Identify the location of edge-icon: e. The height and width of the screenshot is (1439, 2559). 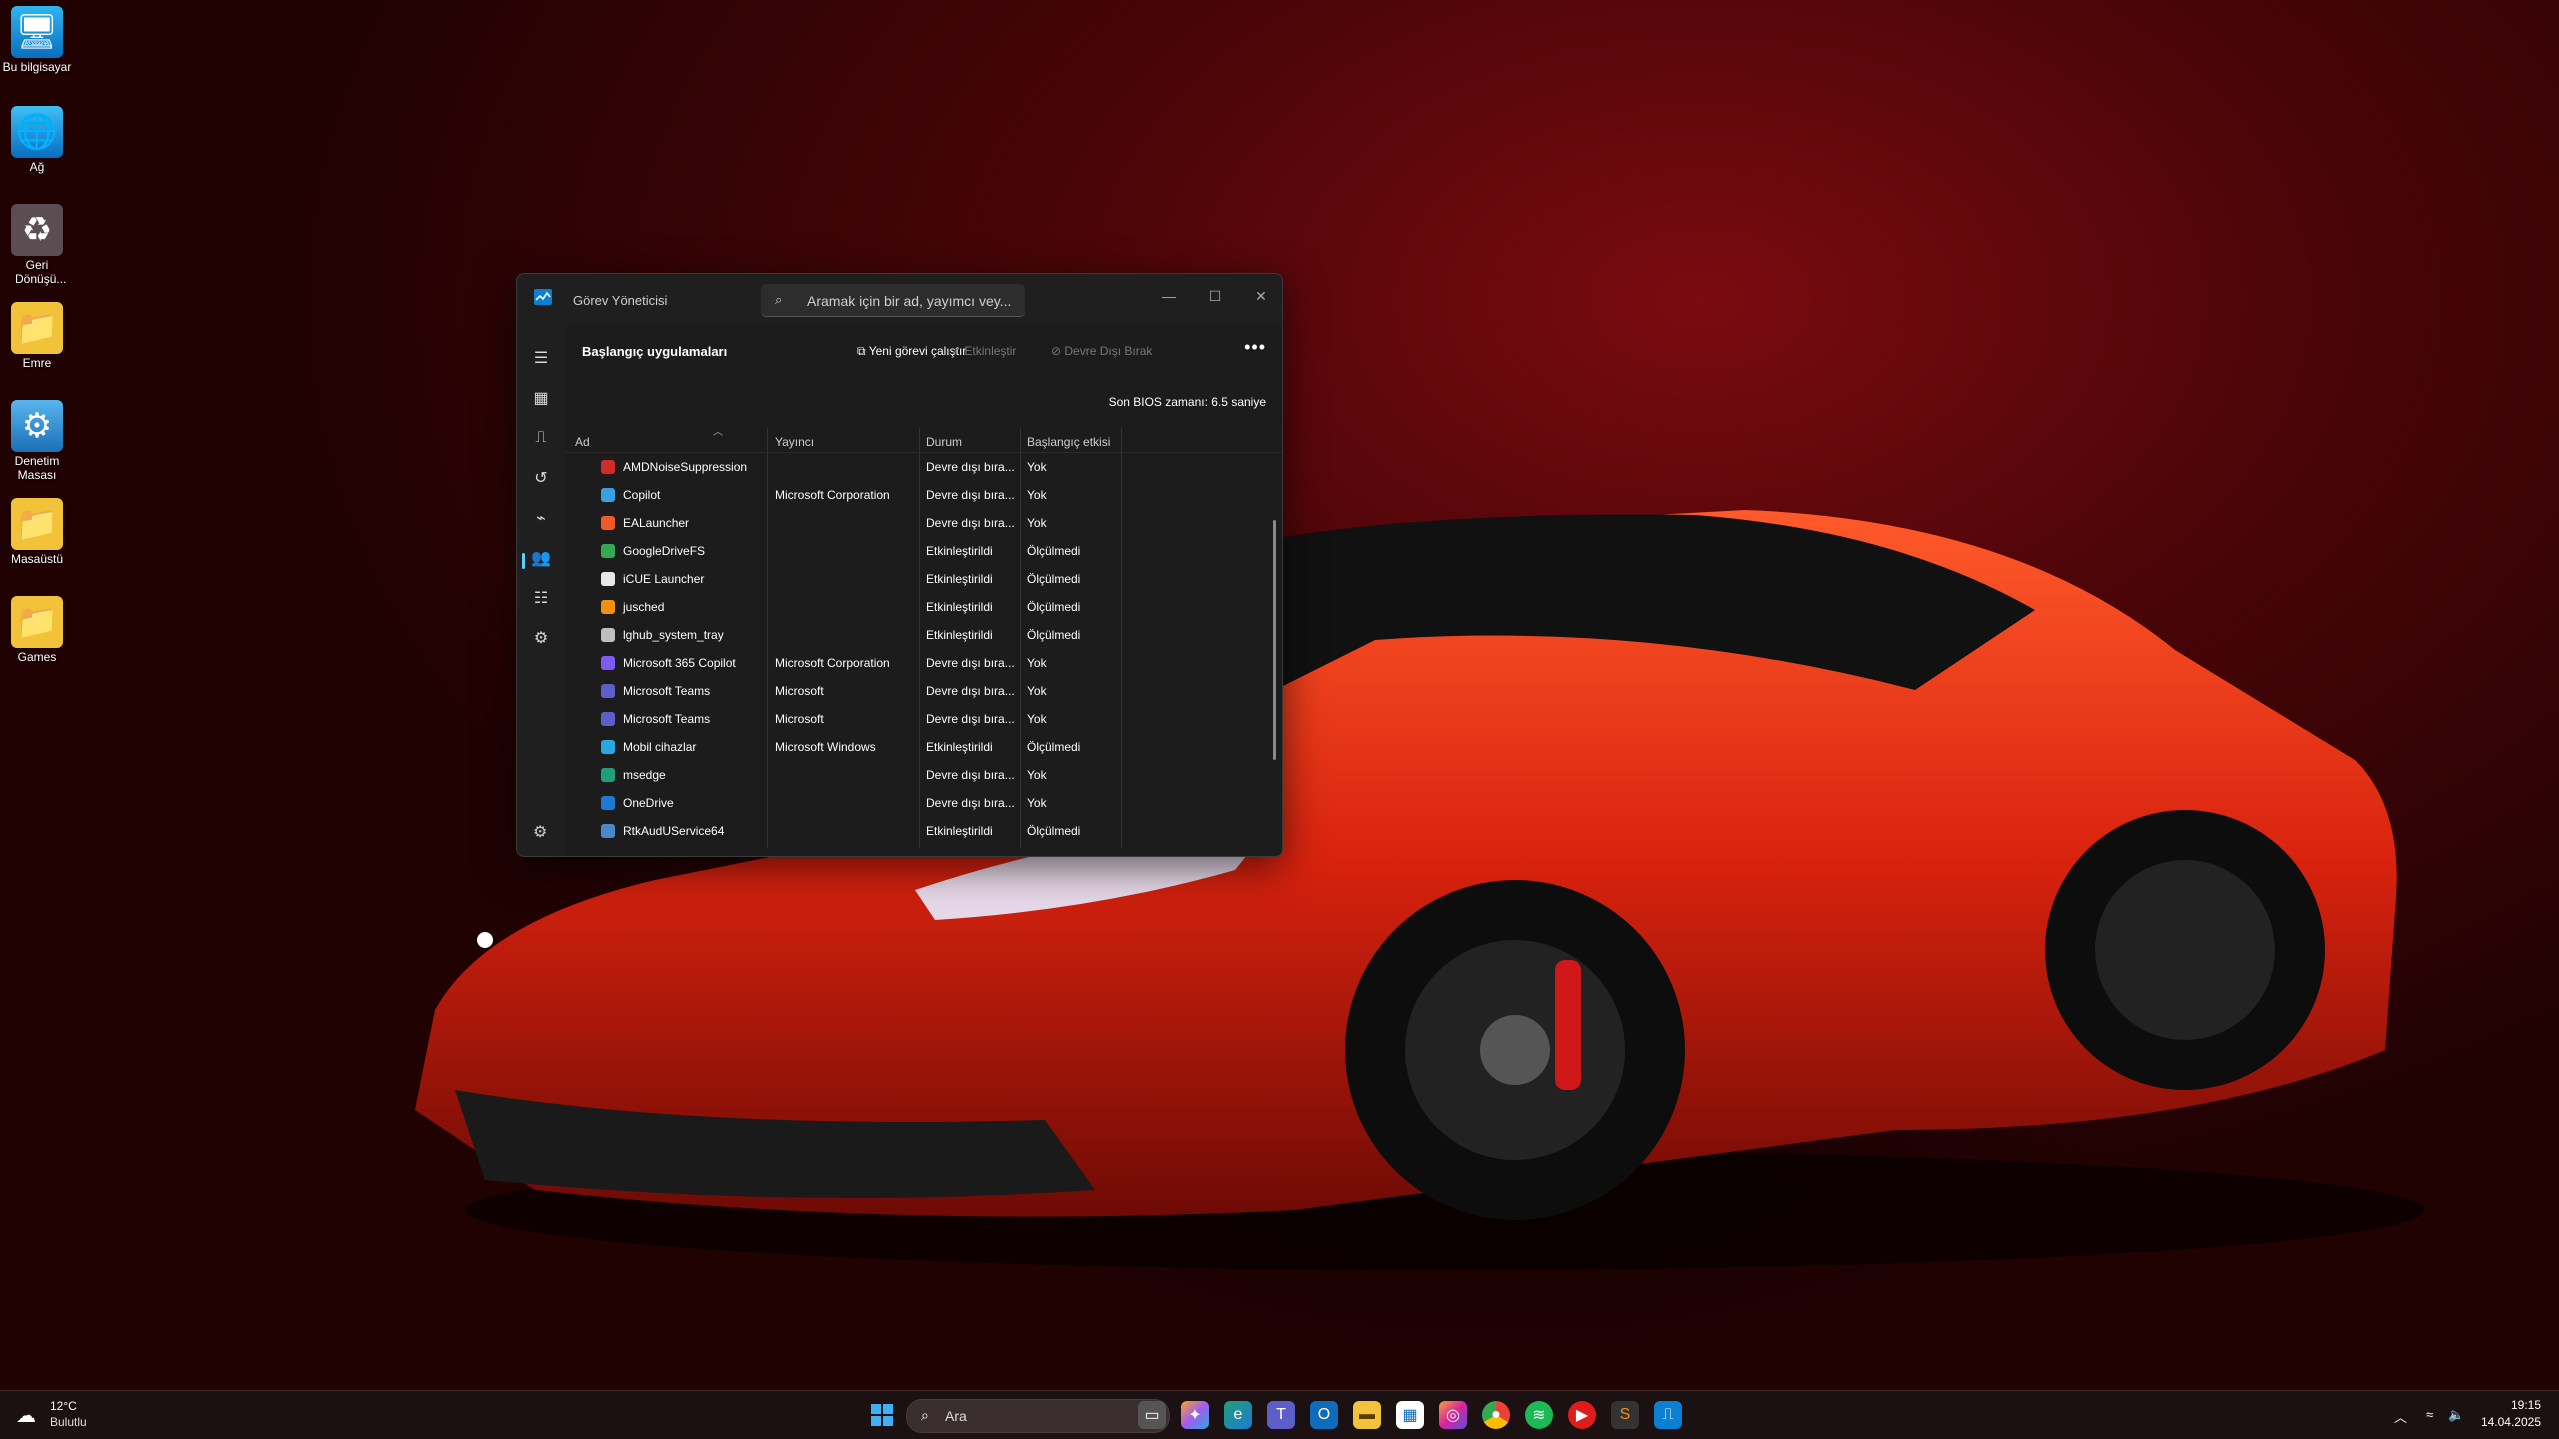
(1238, 1415).